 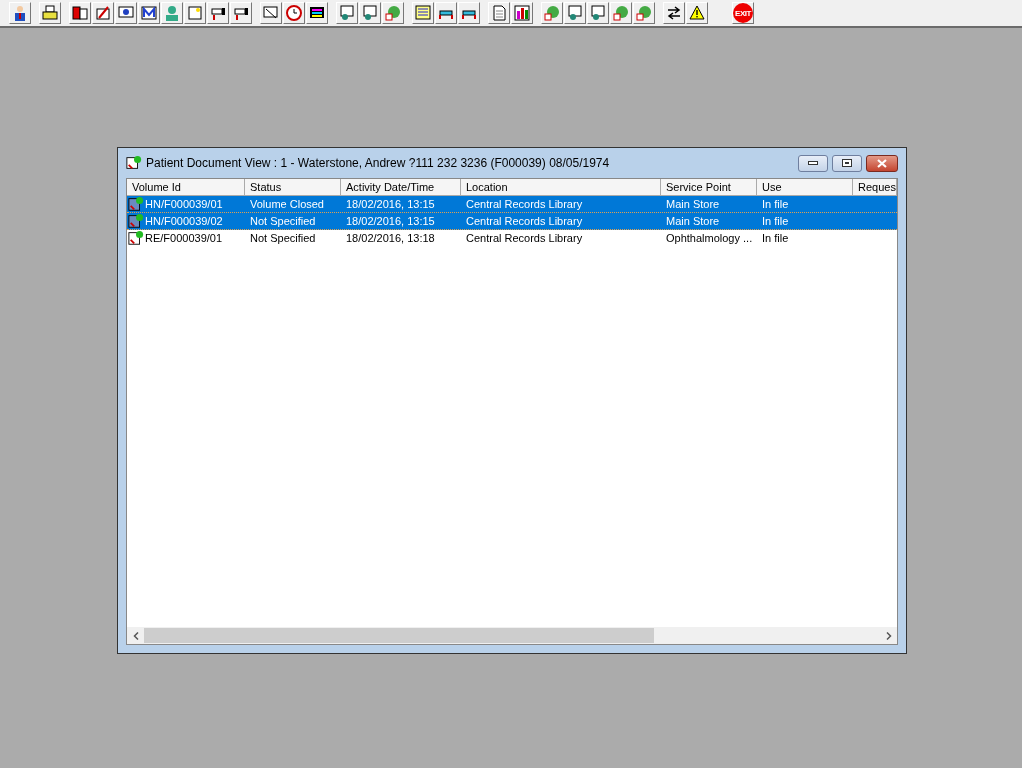 What do you see at coordinates (522, 13) in the screenshot?
I see `bar-chart-icon` at bounding box center [522, 13].